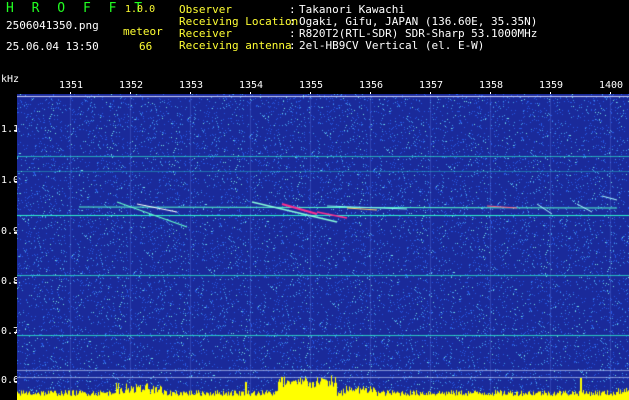 Image resolution: width=629 pixels, height=400 pixels. I want to click on x-tick-label: 1356, so click(371, 85).